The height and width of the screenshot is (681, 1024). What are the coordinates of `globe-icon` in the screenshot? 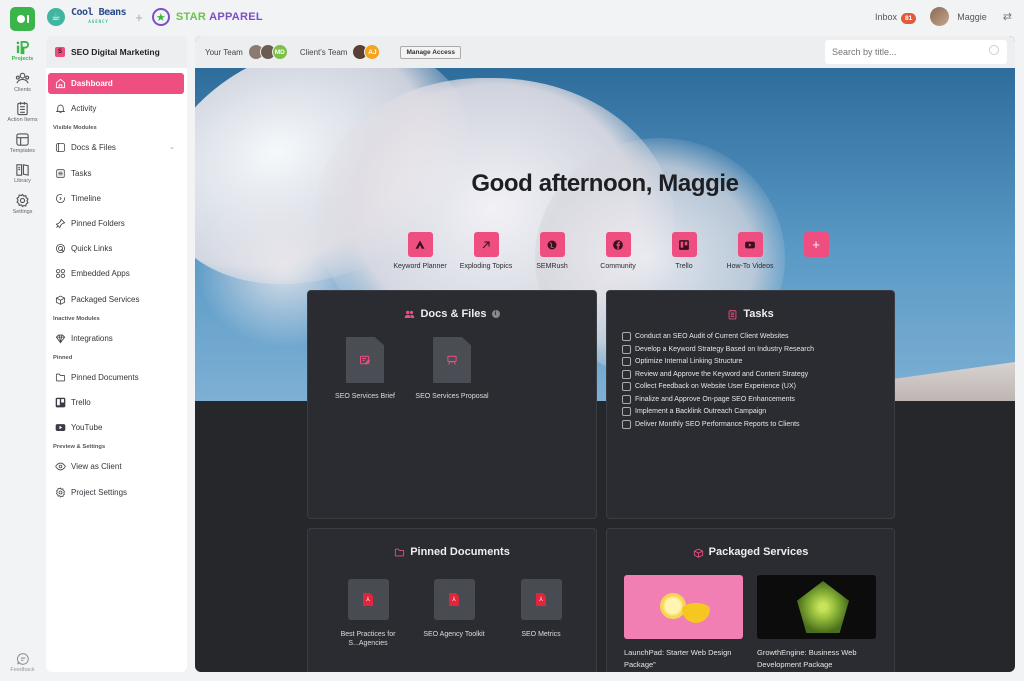 It's located at (552, 244).